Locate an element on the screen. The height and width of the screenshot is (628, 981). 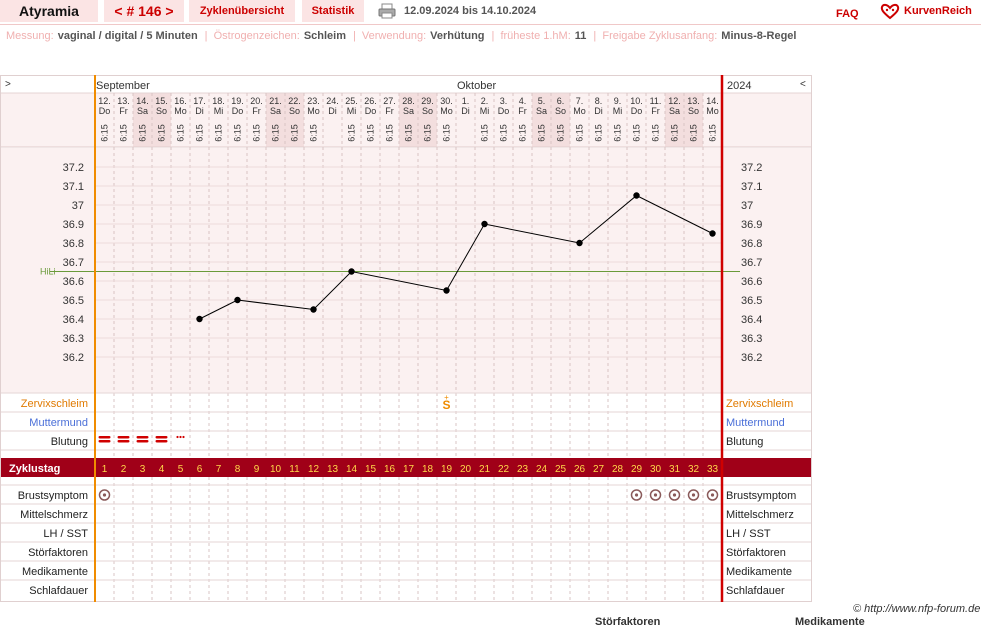
release-value: Minus-8-Regel is located at coordinates (759, 36).